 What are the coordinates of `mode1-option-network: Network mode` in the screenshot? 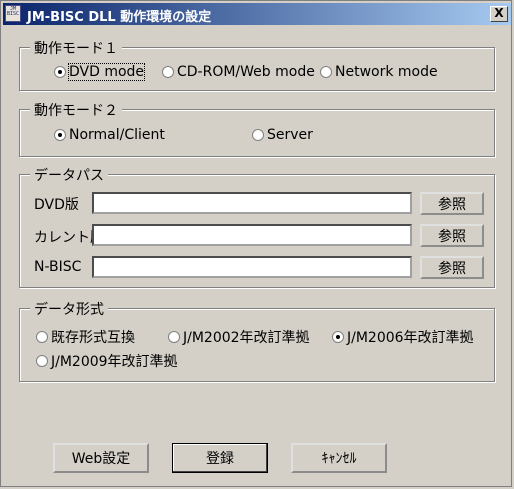 It's located at (379, 72).